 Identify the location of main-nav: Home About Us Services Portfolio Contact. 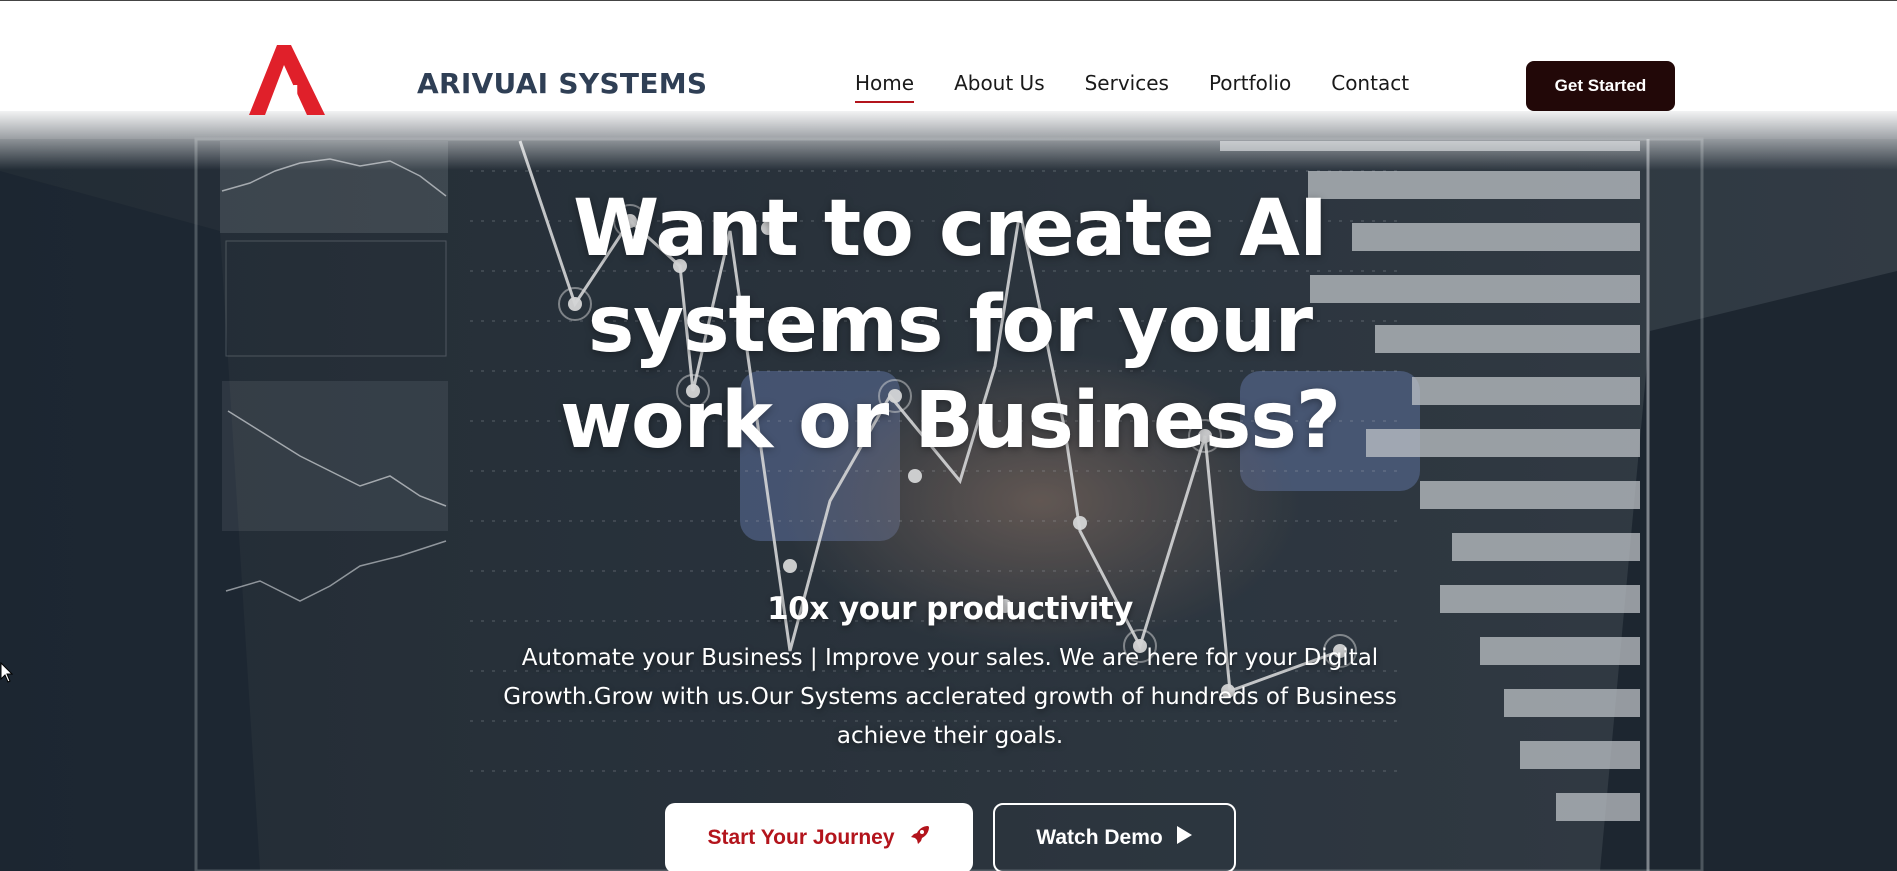
(1132, 87).